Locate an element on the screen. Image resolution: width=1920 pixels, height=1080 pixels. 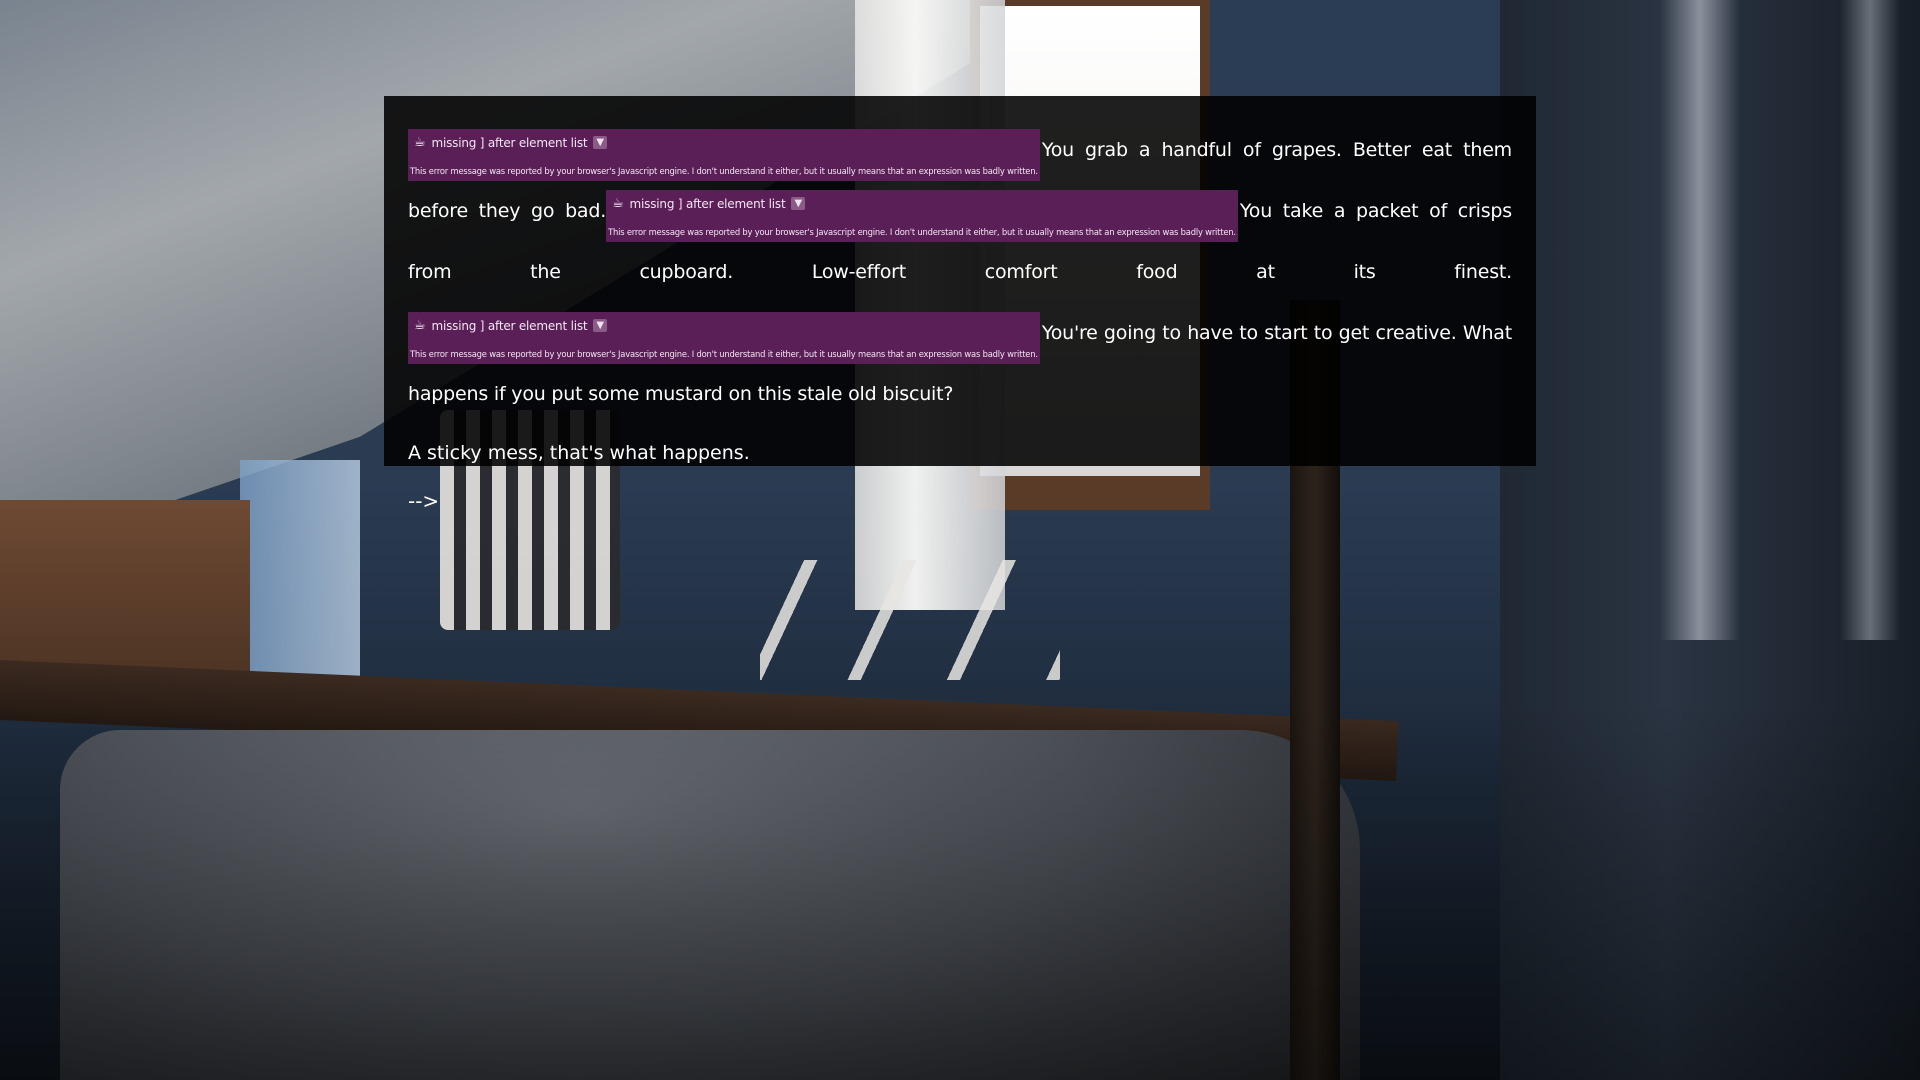
next-link: --> is located at coordinates (423, 501).